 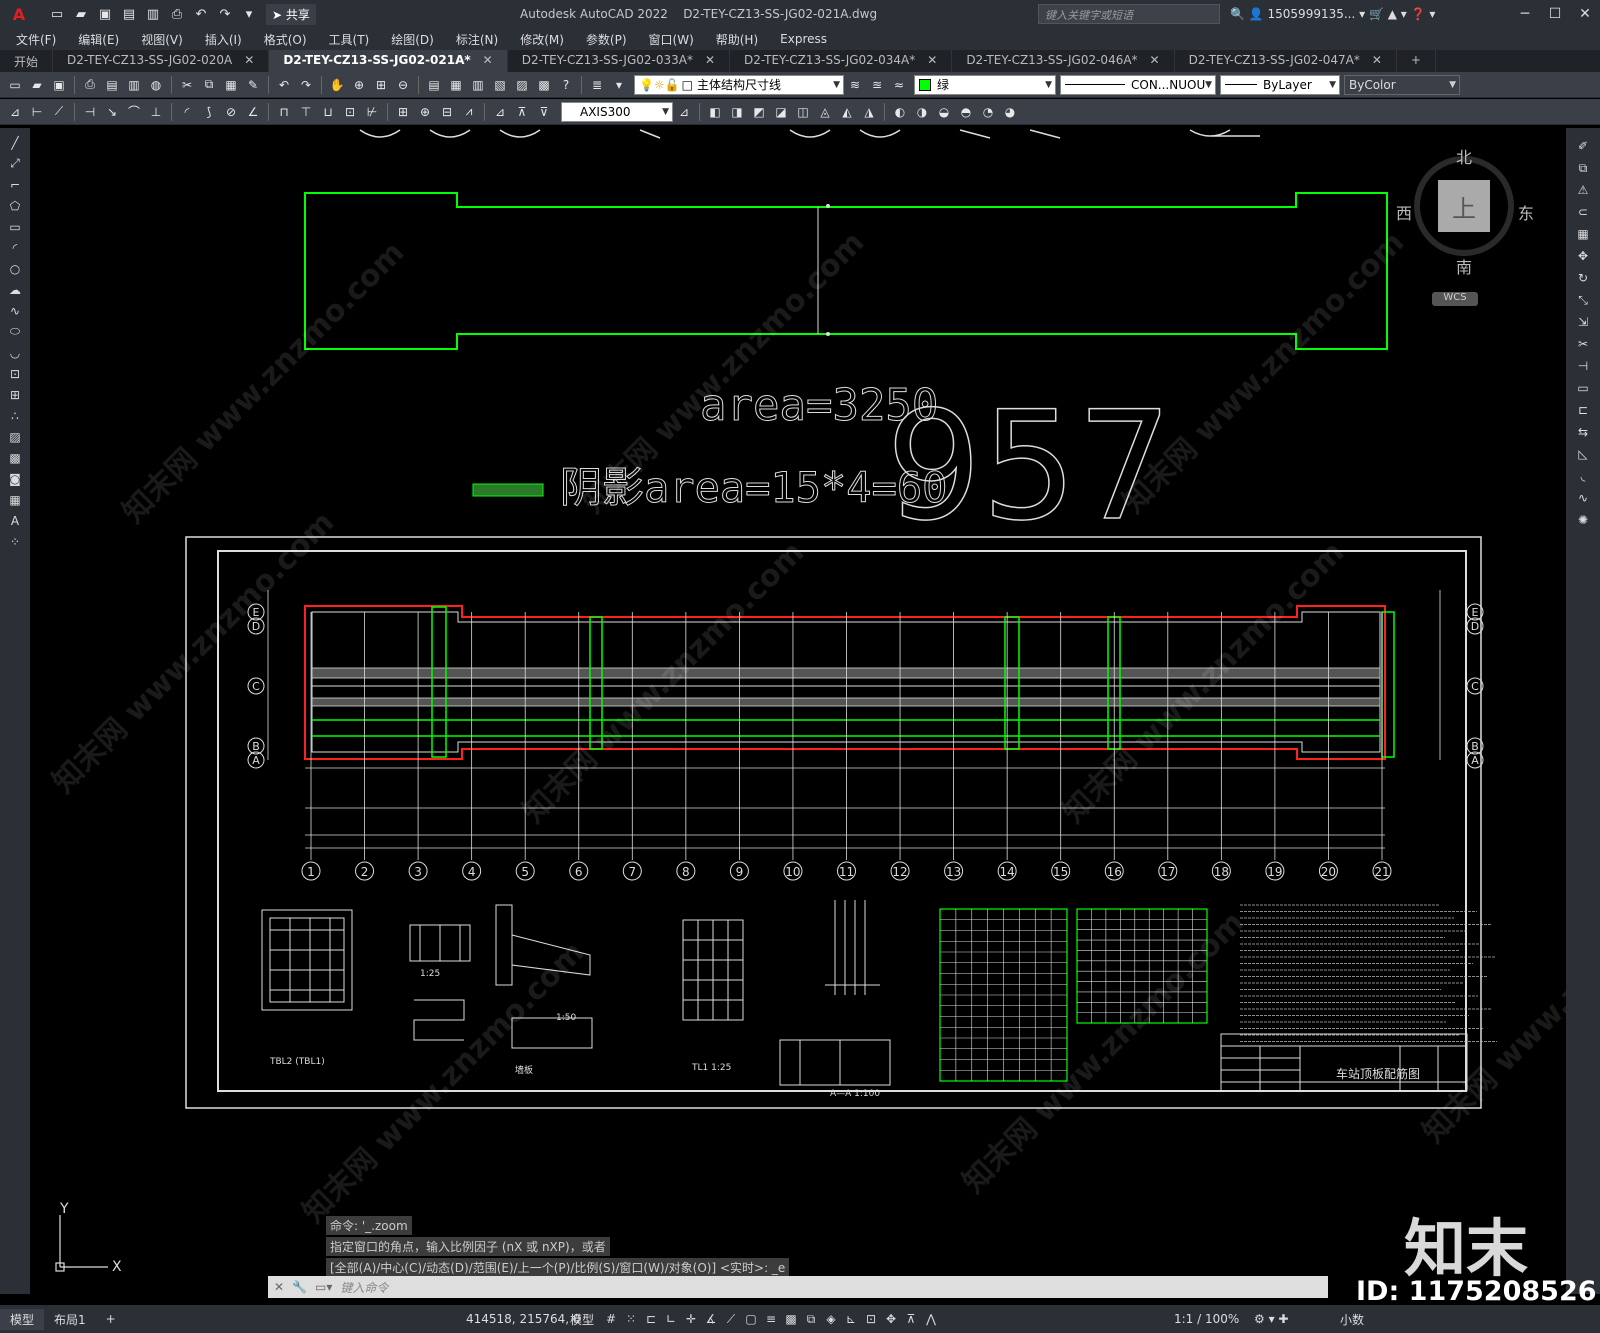 What do you see at coordinates (15, 499) in the screenshot?
I see `table-icon: ▦` at bounding box center [15, 499].